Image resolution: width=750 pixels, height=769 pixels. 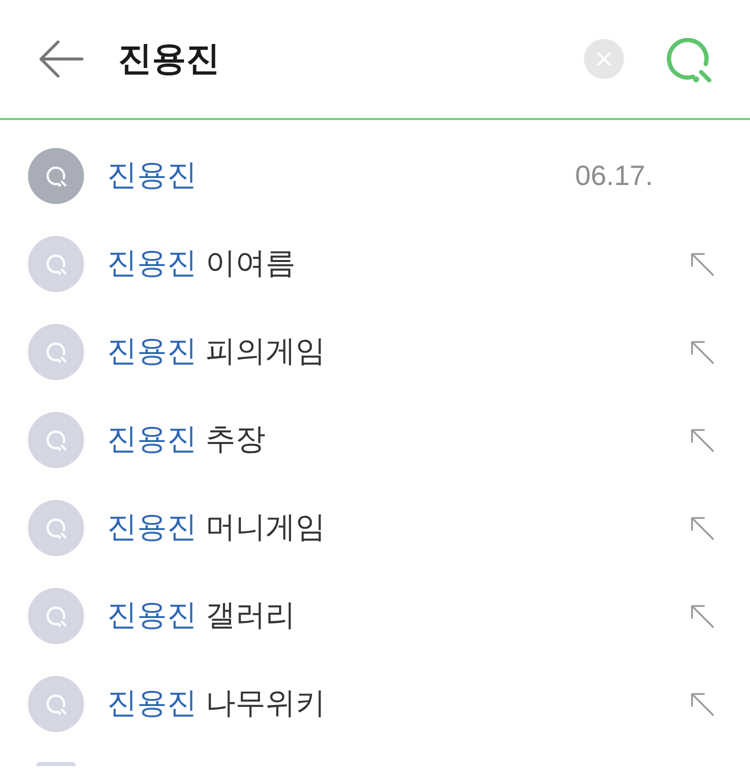 What do you see at coordinates (216, 704) in the screenshot?
I see `suggestion-text: 진용진 나무위키` at bounding box center [216, 704].